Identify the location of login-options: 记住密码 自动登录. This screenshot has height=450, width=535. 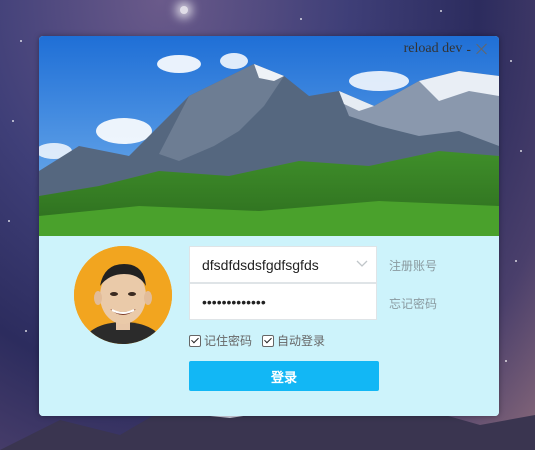
(257, 340).